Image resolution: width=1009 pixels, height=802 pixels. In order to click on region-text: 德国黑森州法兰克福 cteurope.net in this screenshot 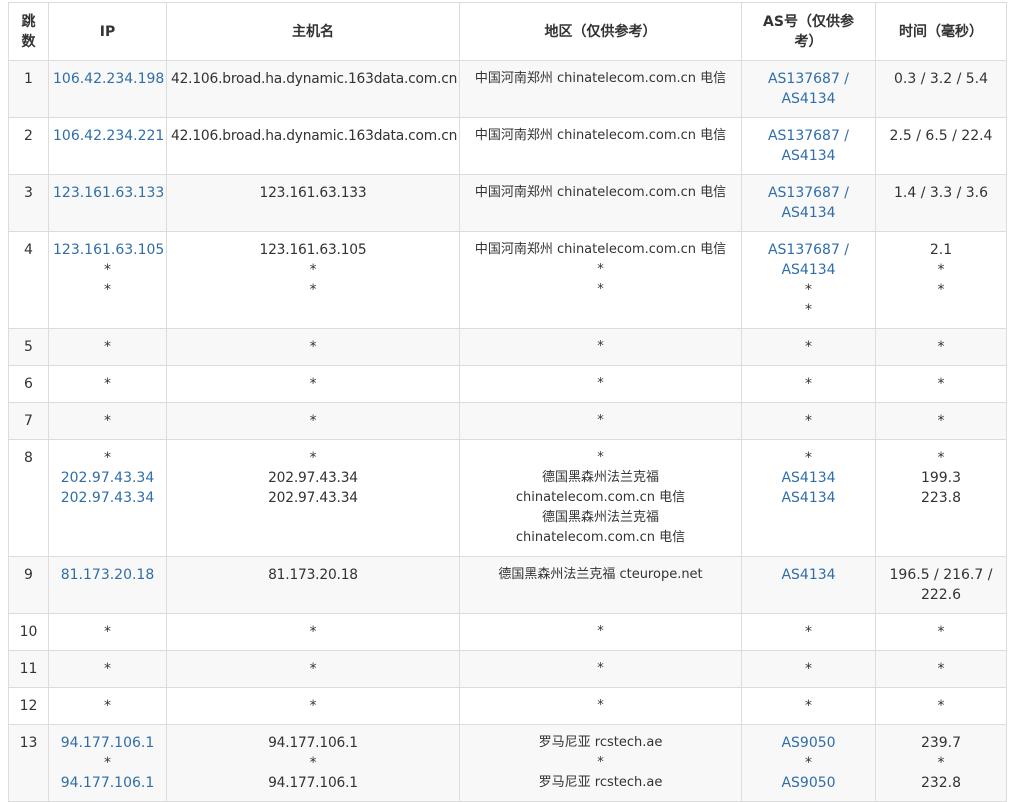, I will do `click(600, 574)`.